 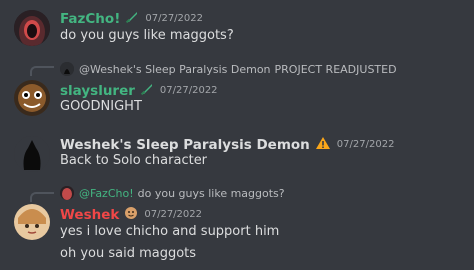 I want to click on reply-author: @FazCho!, so click(x=106, y=193).